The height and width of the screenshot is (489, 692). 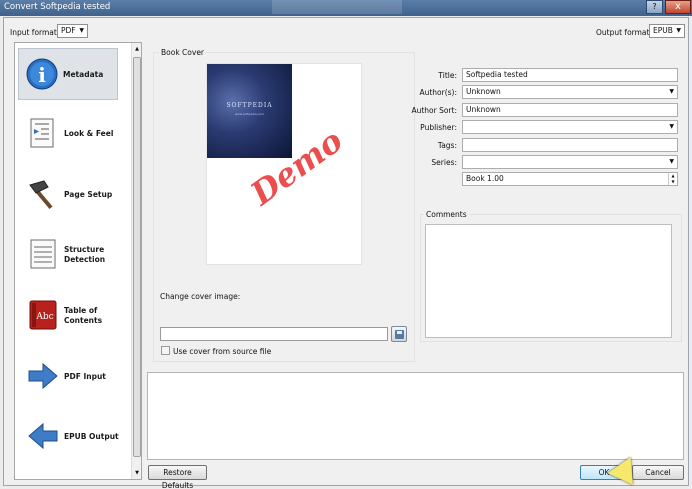 What do you see at coordinates (485, 178) in the screenshot?
I see `book-number-value: Book 1.00` at bounding box center [485, 178].